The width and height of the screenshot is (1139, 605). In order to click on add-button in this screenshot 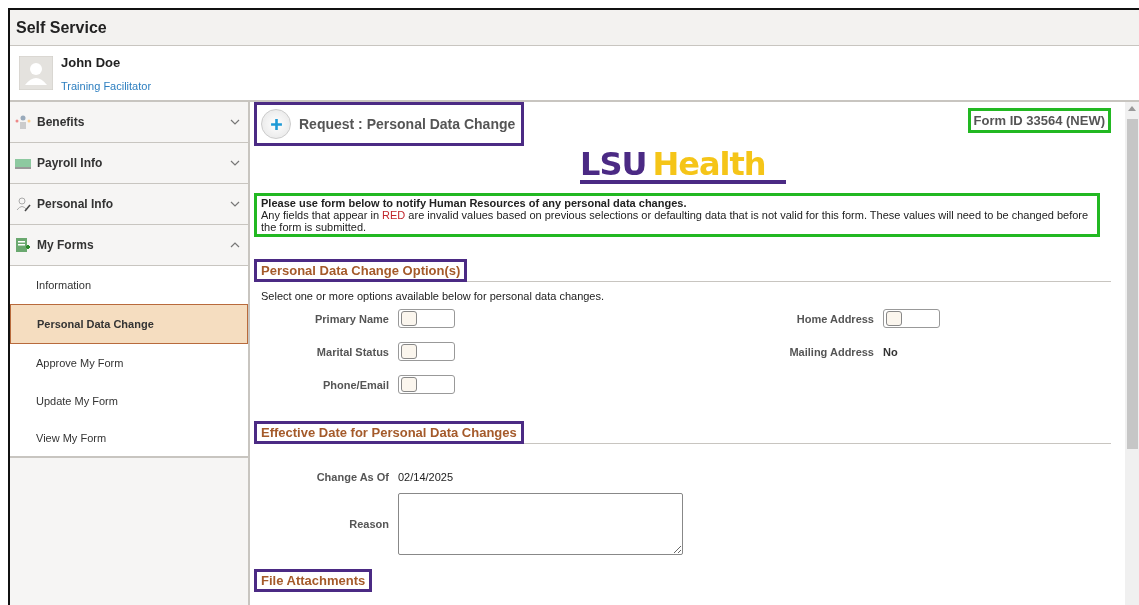, I will do `click(276, 124)`.